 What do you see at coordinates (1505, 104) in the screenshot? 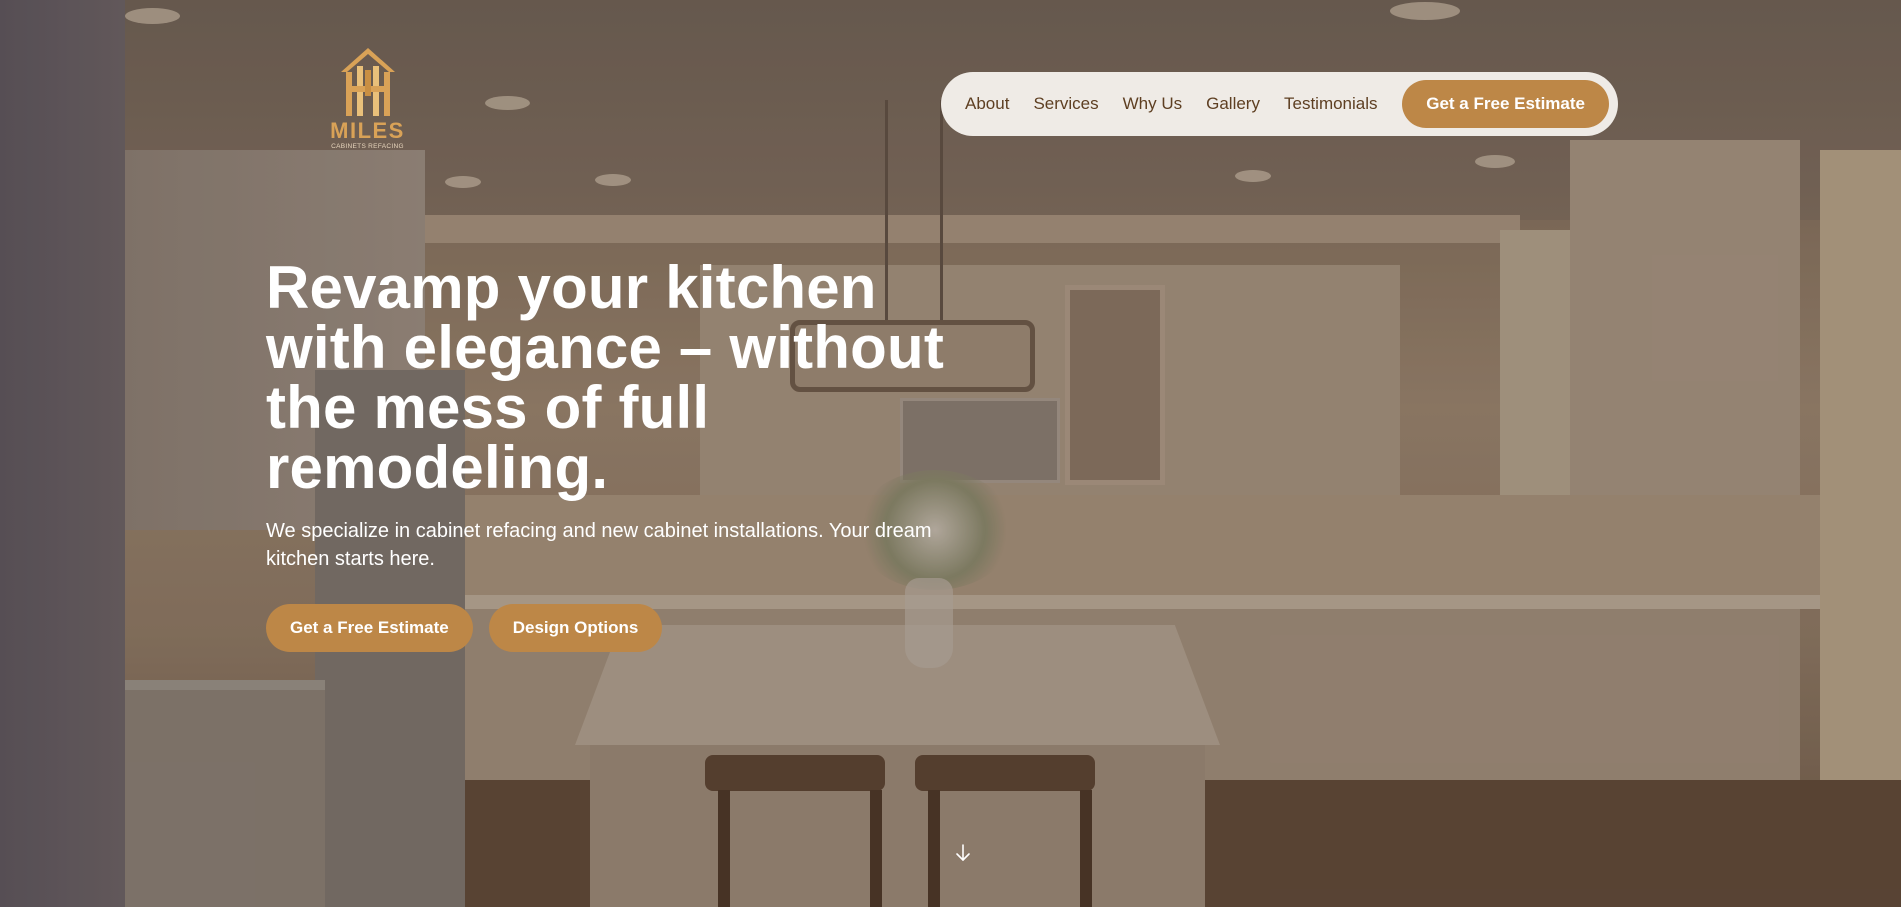
I see `nav-free-estimate-button: Get a Free Estimate` at bounding box center [1505, 104].